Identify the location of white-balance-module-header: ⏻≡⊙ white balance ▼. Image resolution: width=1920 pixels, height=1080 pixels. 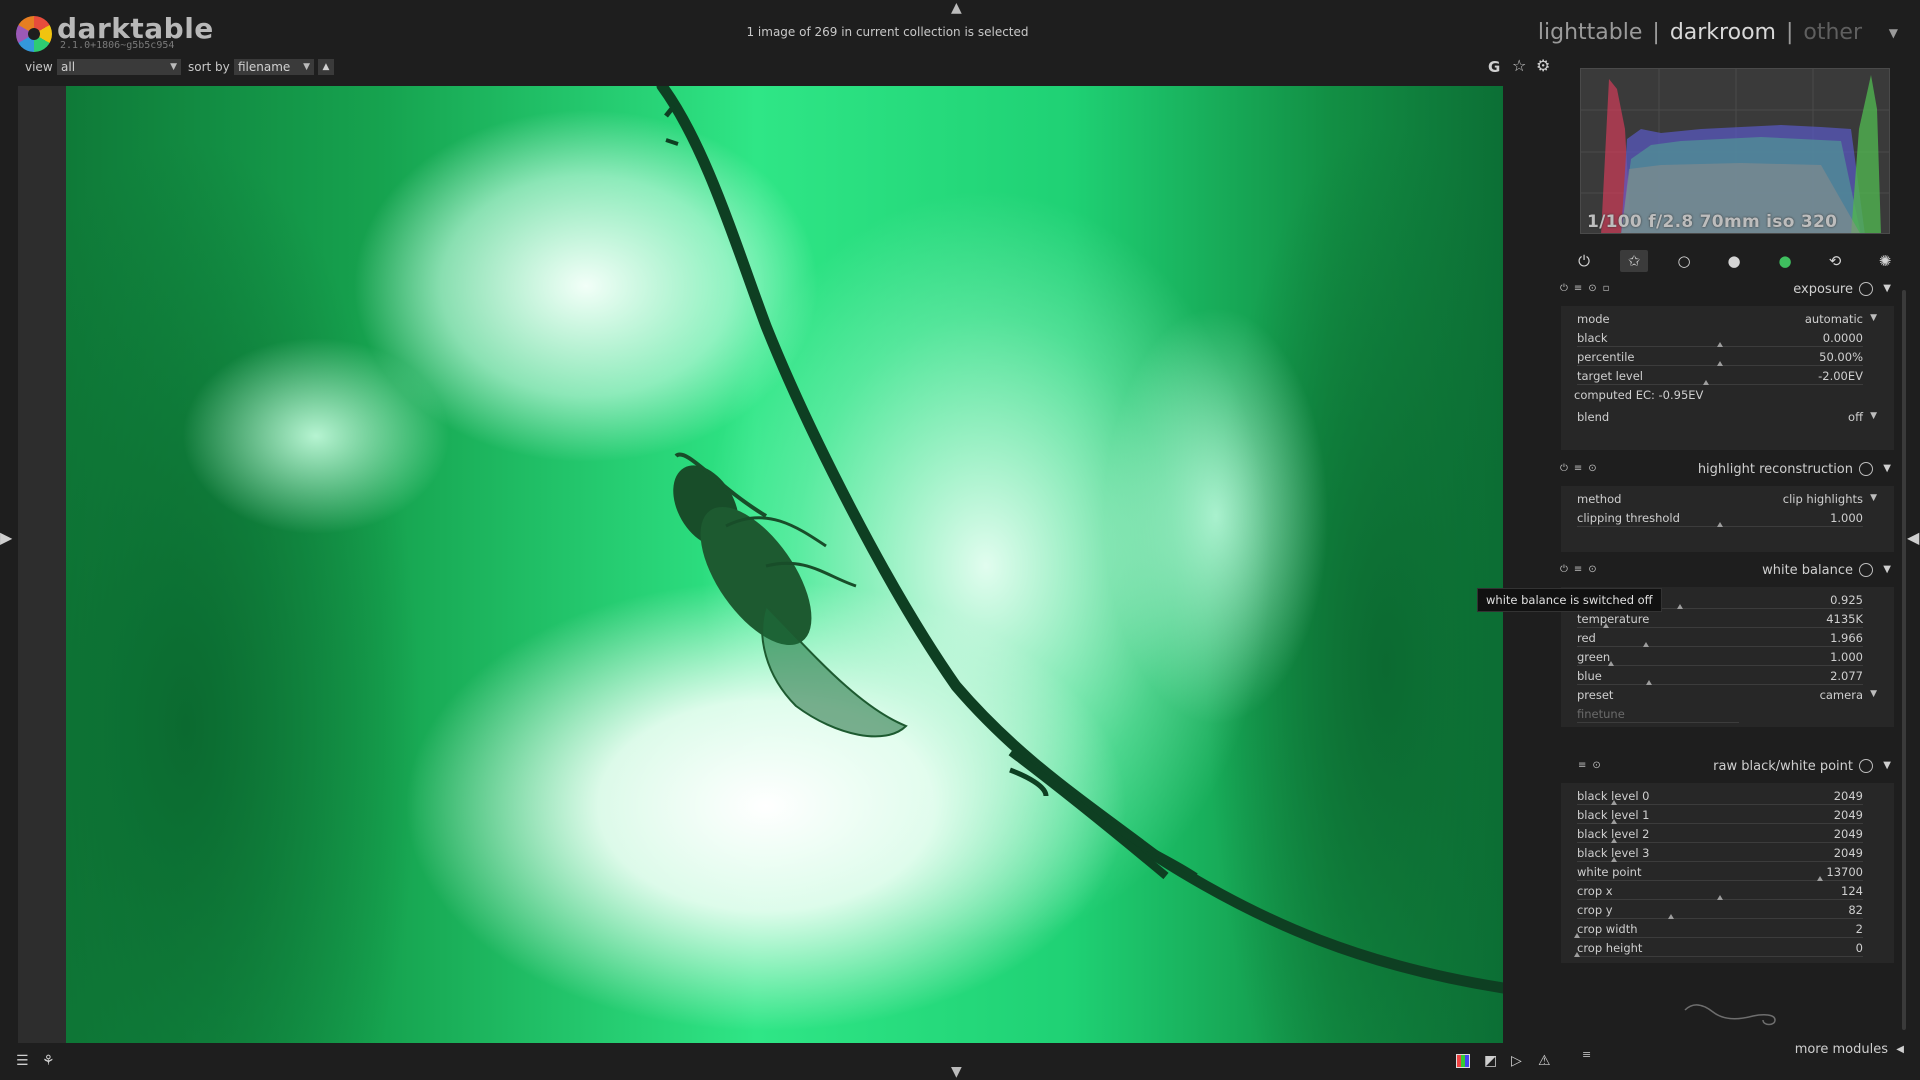
(1727, 571).